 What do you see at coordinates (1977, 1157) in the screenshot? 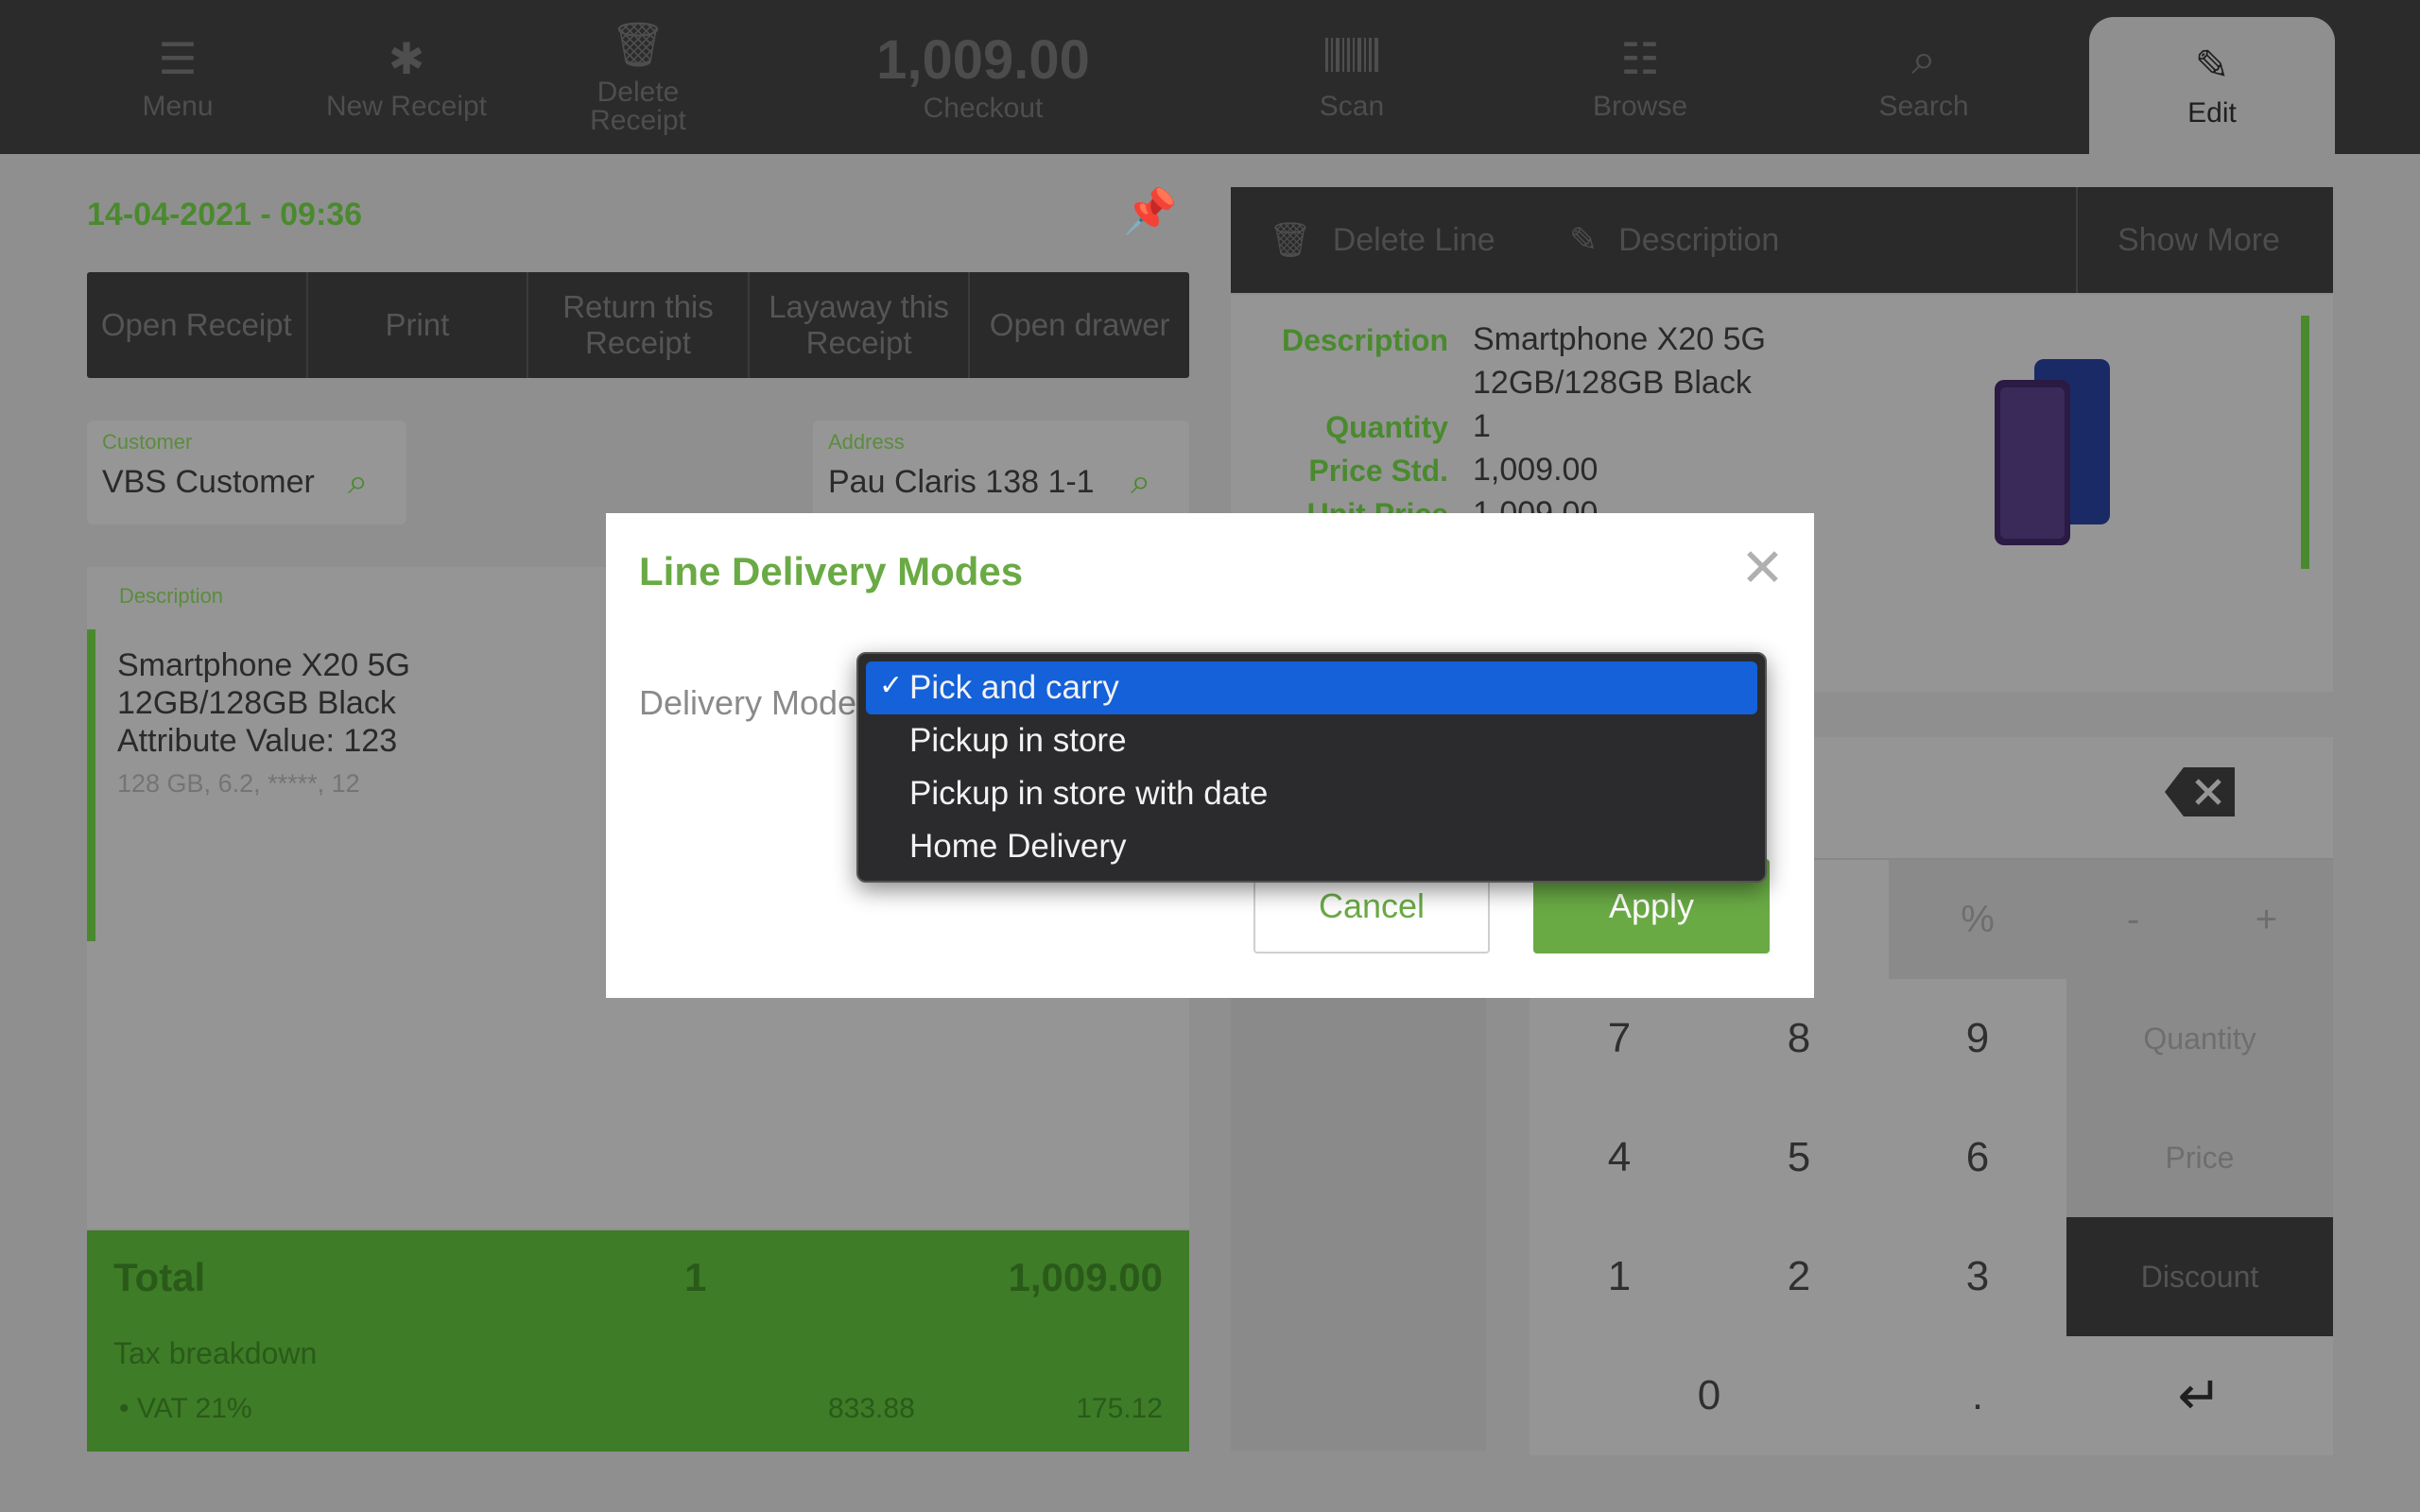
I see `digit-6-key: 6` at bounding box center [1977, 1157].